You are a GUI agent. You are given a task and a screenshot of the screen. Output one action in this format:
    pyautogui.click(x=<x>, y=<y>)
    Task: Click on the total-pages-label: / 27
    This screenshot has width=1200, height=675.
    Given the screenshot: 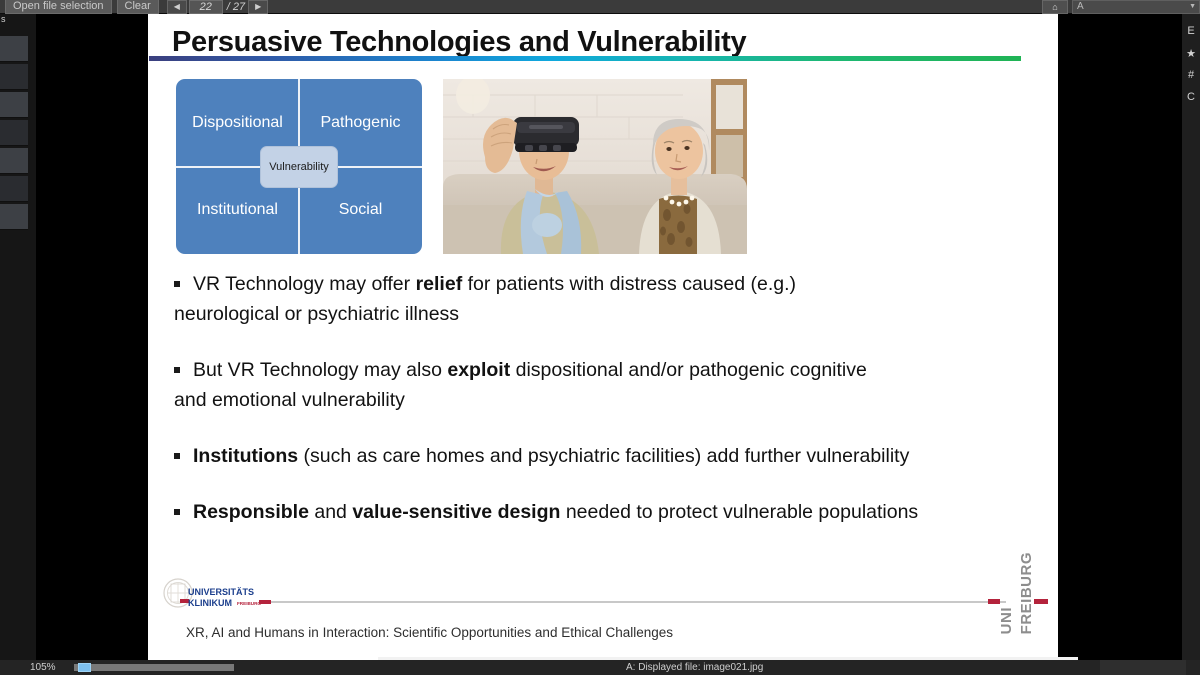 What is the action you would take?
    pyautogui.click(x=236, y=6)
    